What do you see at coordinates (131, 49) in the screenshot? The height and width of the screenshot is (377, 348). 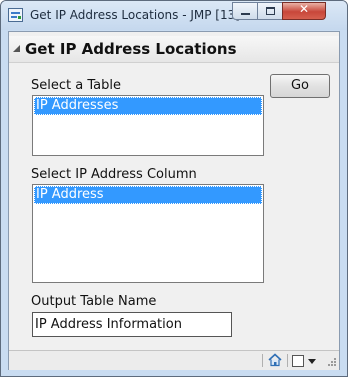 I see `outline-title: Get IP Address Locations` at bounding box center [131, 49].